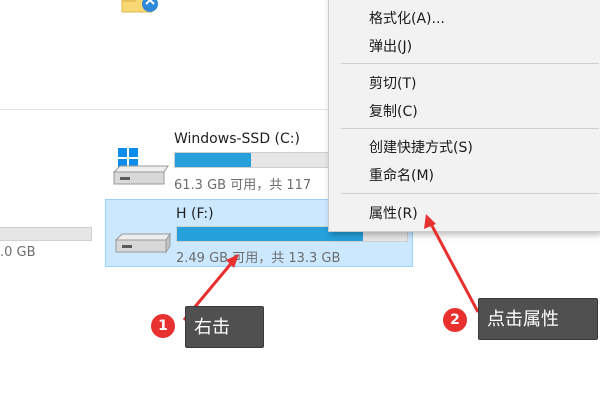 The width and height of the screenshot is (600, 400). Describe the element at coordinates (452, 263) in the screenshot. I see `arrow-to-properties` at that location.